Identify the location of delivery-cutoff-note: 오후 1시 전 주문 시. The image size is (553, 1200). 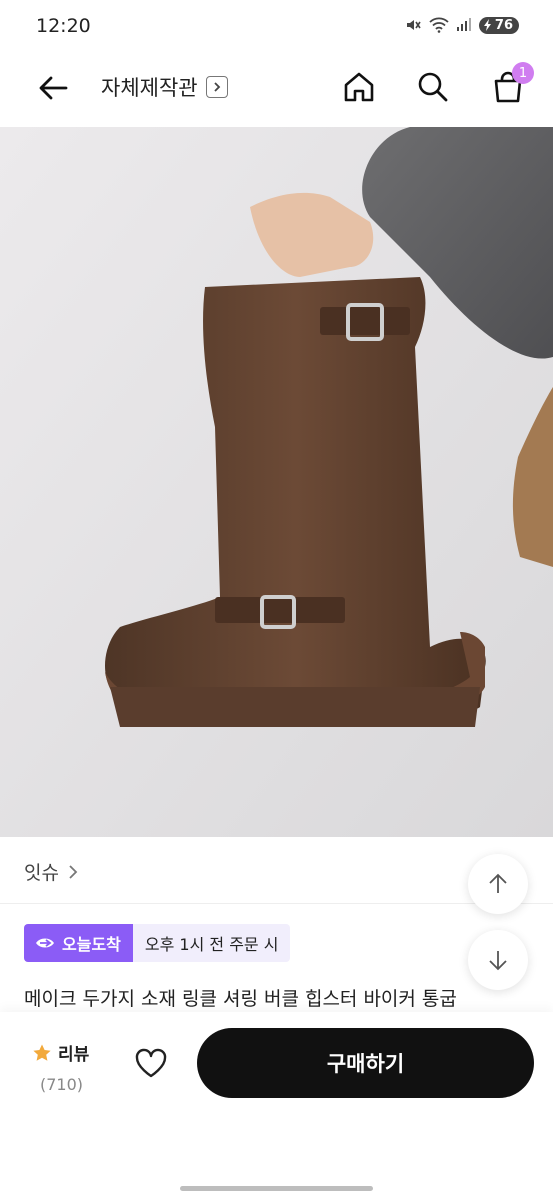
(211, 943).